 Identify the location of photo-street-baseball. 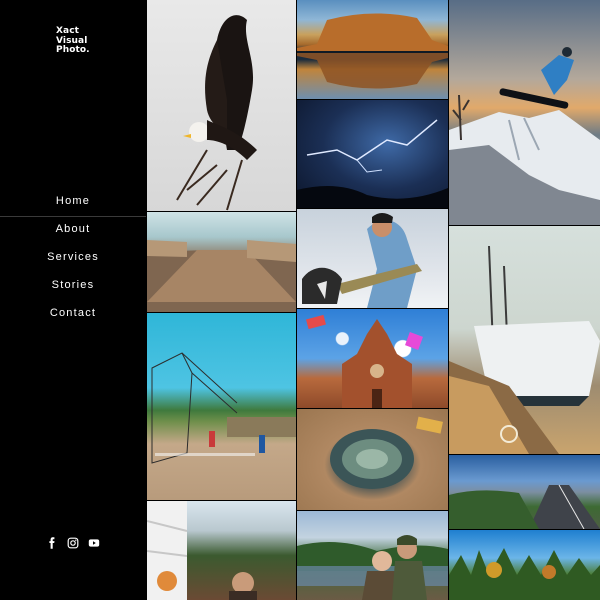
(221, 406).